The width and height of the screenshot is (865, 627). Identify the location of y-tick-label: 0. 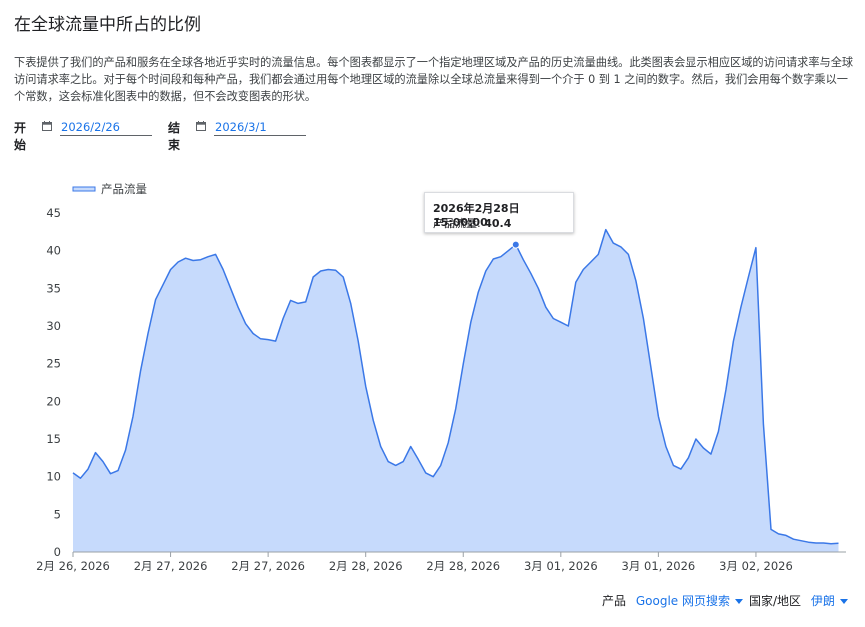
(57, 552).